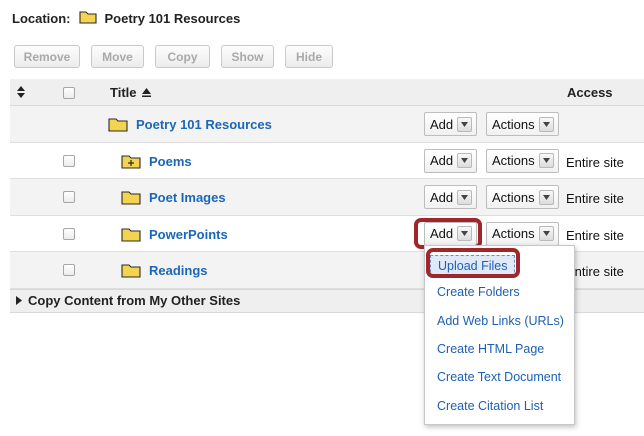 This screenshot has width=644, height=436. I want to click on folder-link-poems: Poems, so click(170, 161).